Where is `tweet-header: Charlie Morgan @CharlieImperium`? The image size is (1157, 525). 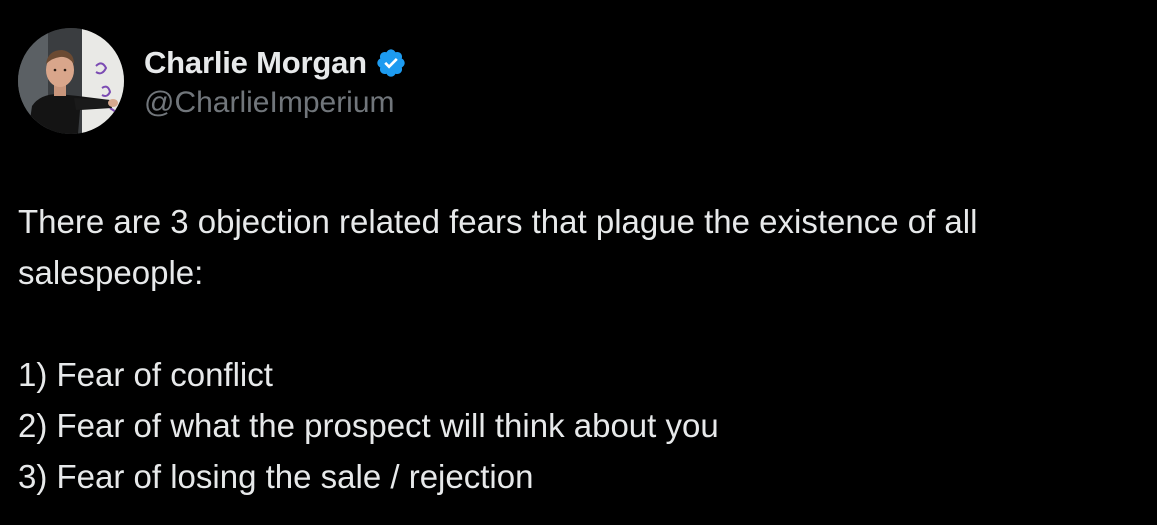
tweet-header: Charlie Morgan @CharlieImperium is located at coordinates (212, 81).